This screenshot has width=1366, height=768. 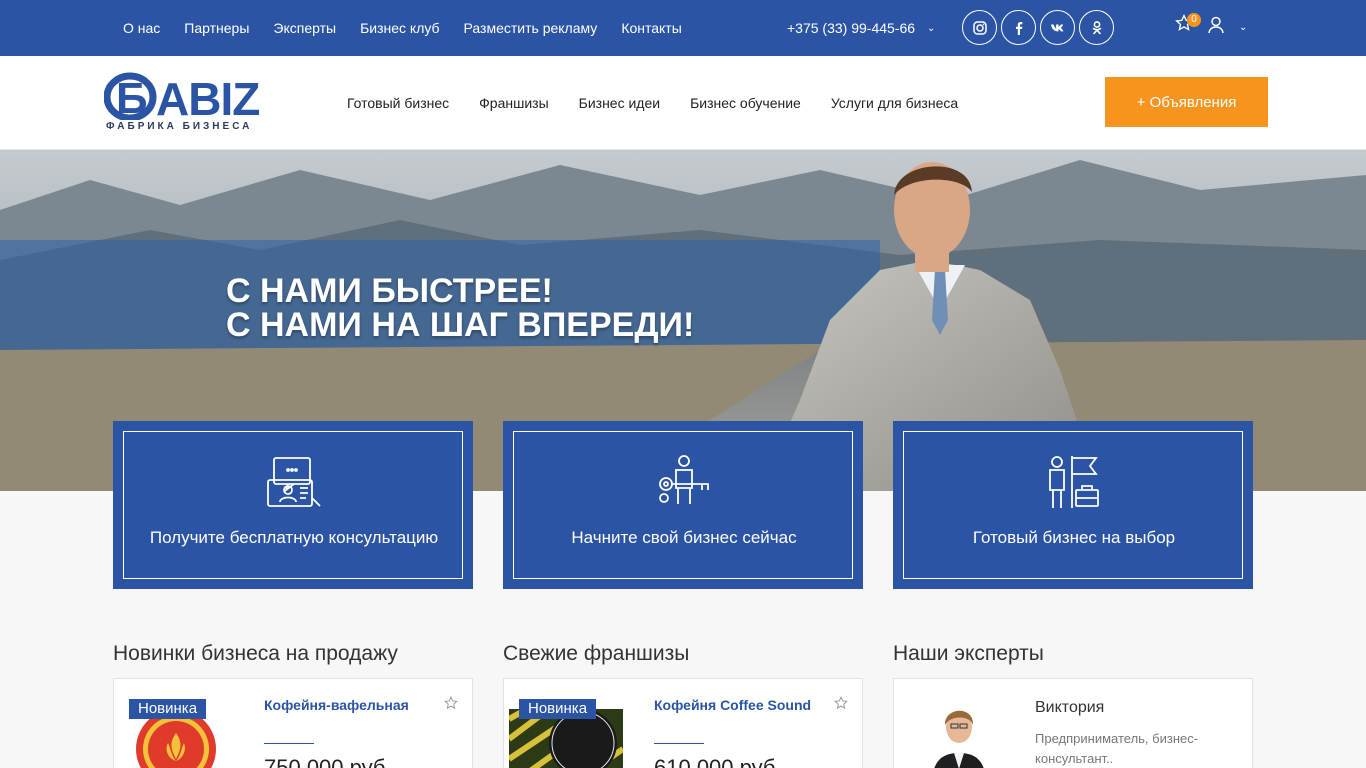 I want to click on social-links, so click(x=1040, y=27).